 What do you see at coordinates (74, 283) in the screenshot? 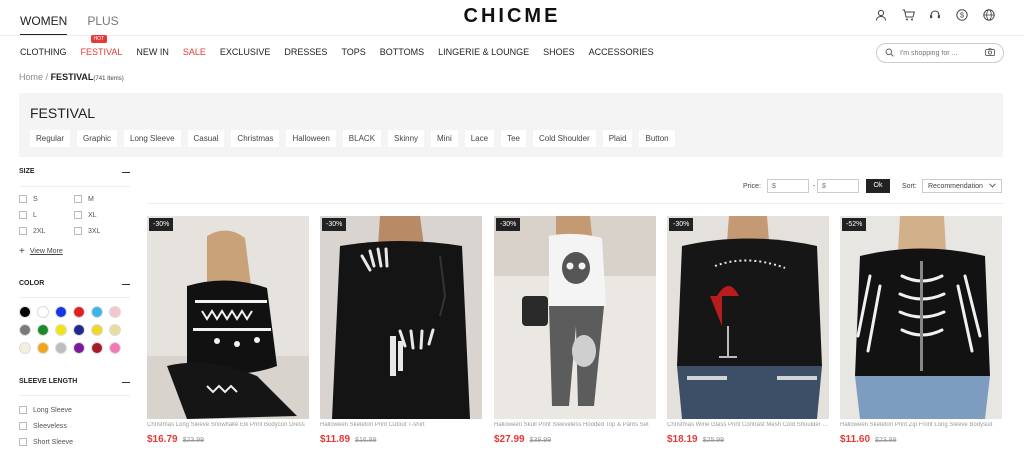
I see `color-filter-header: COLOR` at bounding box center [74, 283].